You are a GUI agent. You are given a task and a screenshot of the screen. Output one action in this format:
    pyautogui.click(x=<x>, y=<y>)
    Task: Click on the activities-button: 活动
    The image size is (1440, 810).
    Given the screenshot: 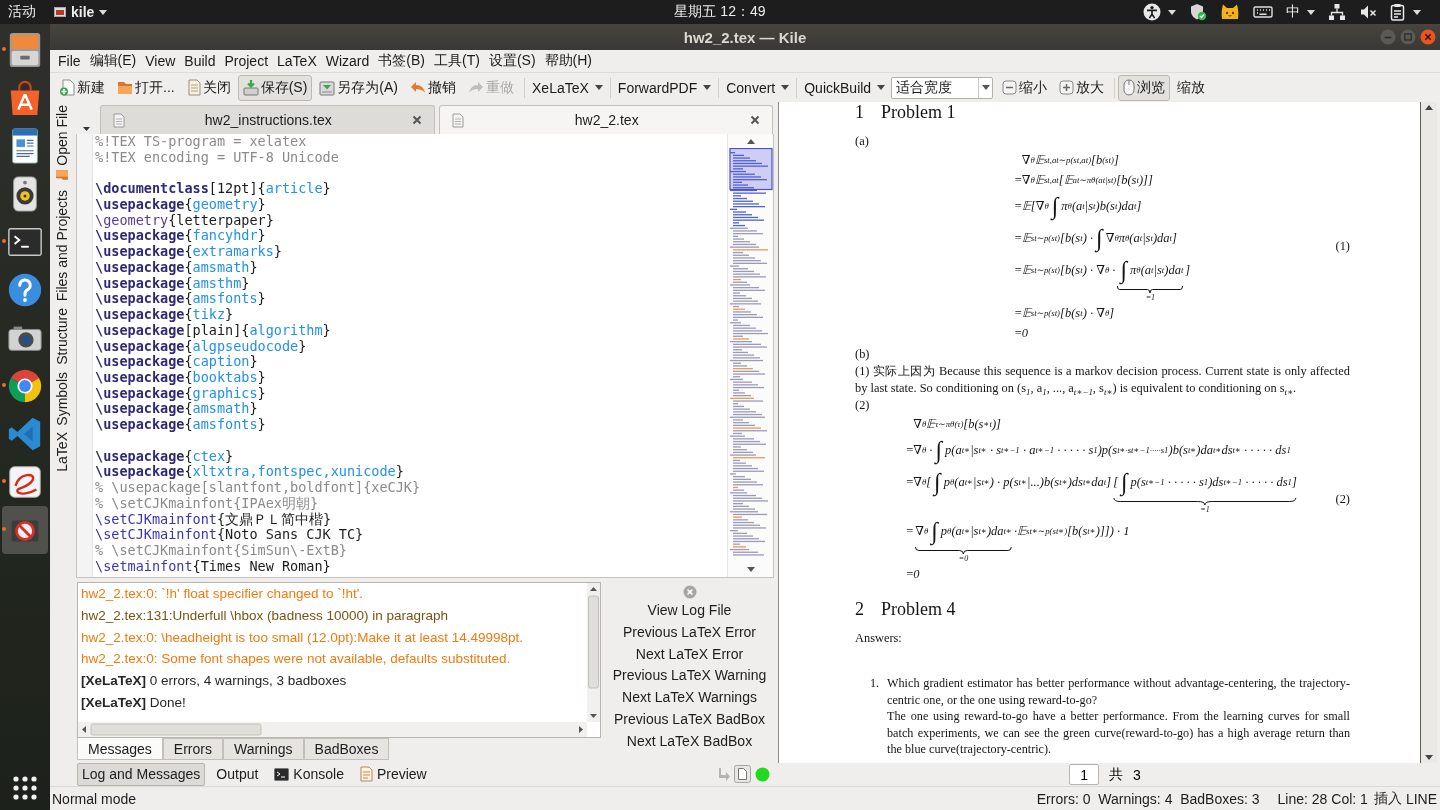 What is the action you would take?
    pyautogui.click(x=22, y=12)
    